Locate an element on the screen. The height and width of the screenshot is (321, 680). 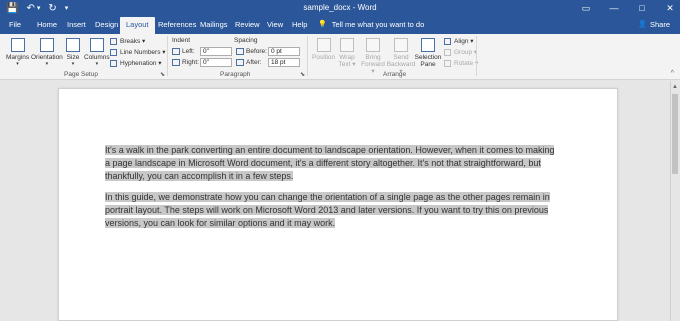
orientation-button: Orientation ▾ is located at coordinates (47, 52).